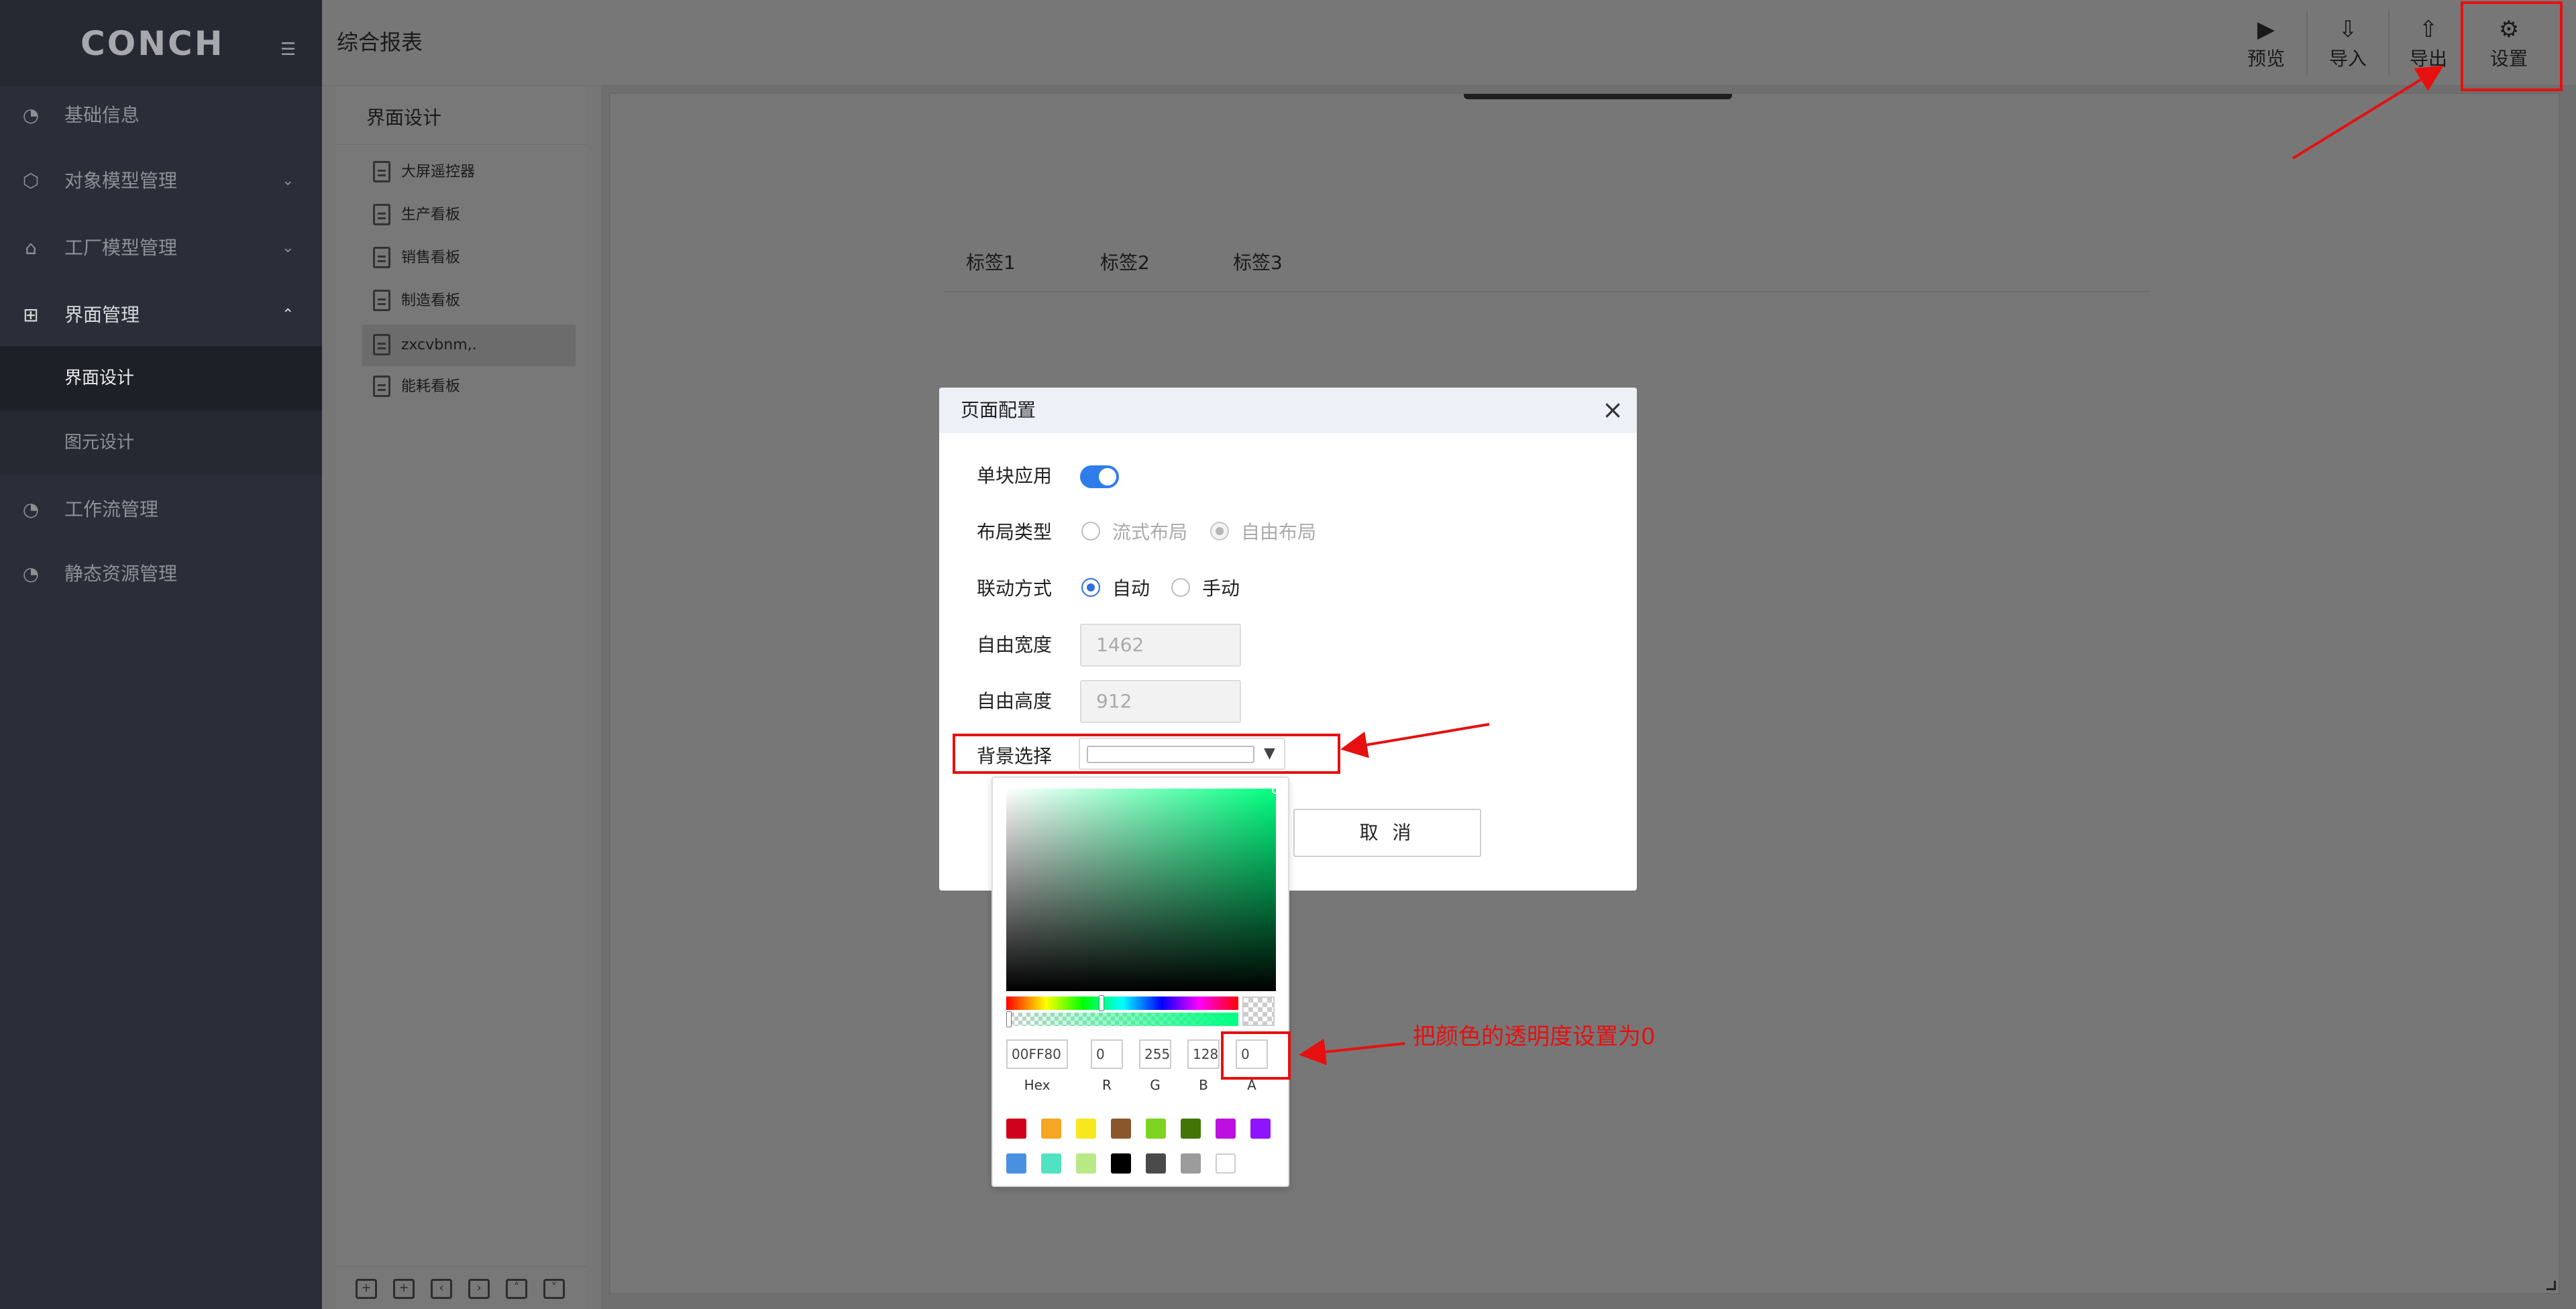 This screenshot has width=2576, height=1309. Describe the element at coordinates (404, 118) in the screenshot. I see `file-tree-title: 界面设计` at that location.